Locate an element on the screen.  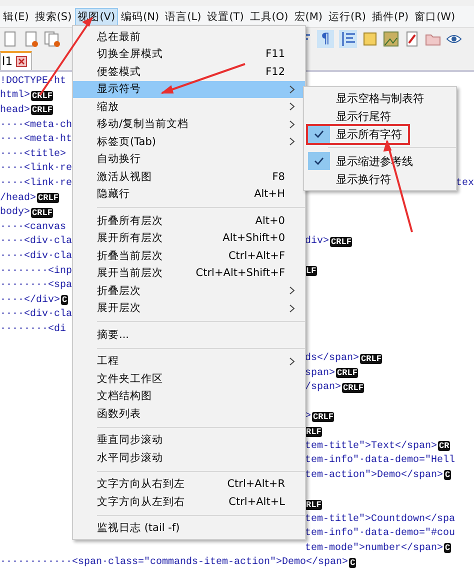
shortcut-text: Ctrl+Alt+F is located at coordinates (256, 256).